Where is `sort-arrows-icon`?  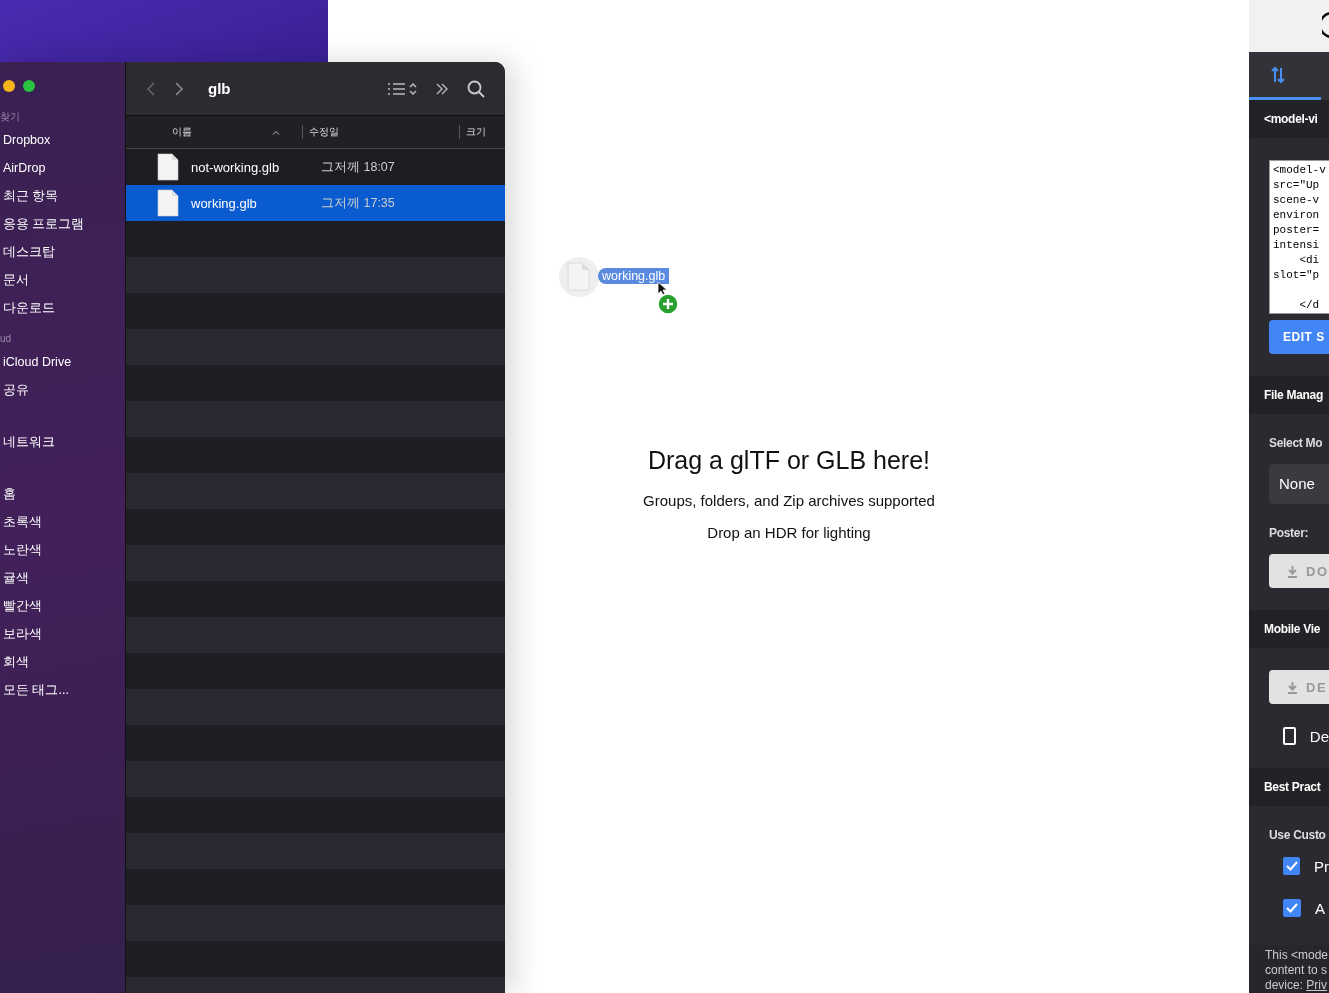 sort-arrows-icon is located at coordinates (1277, 74).